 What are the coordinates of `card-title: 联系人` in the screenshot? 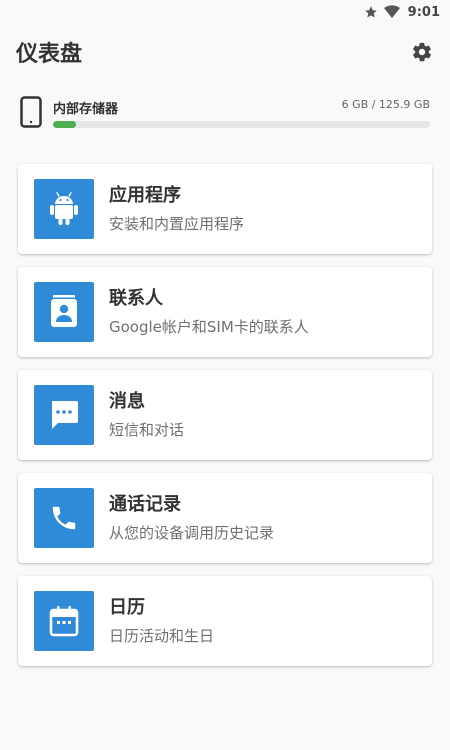 It's located at (136, 298).